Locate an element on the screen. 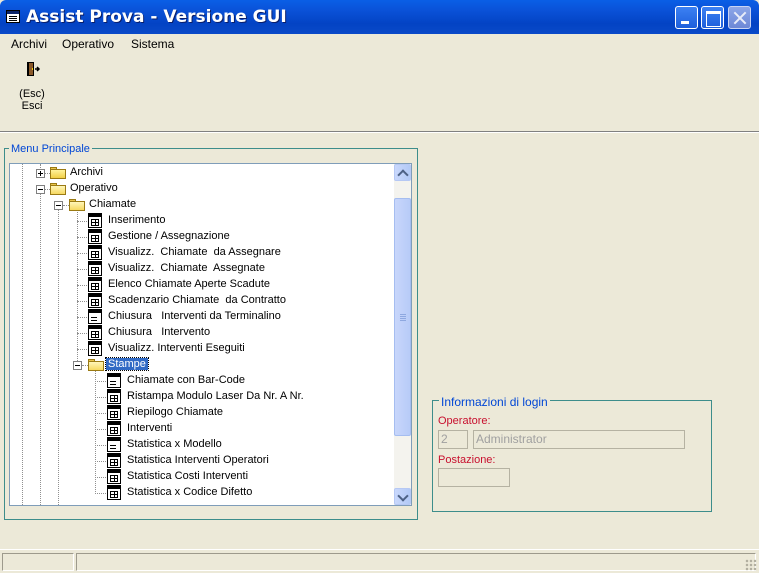 This screenshot has width=759, height=573. tree-item-riepilogo-chiamate: Riepilogo Chiamate is located at coordinates (200, 413).